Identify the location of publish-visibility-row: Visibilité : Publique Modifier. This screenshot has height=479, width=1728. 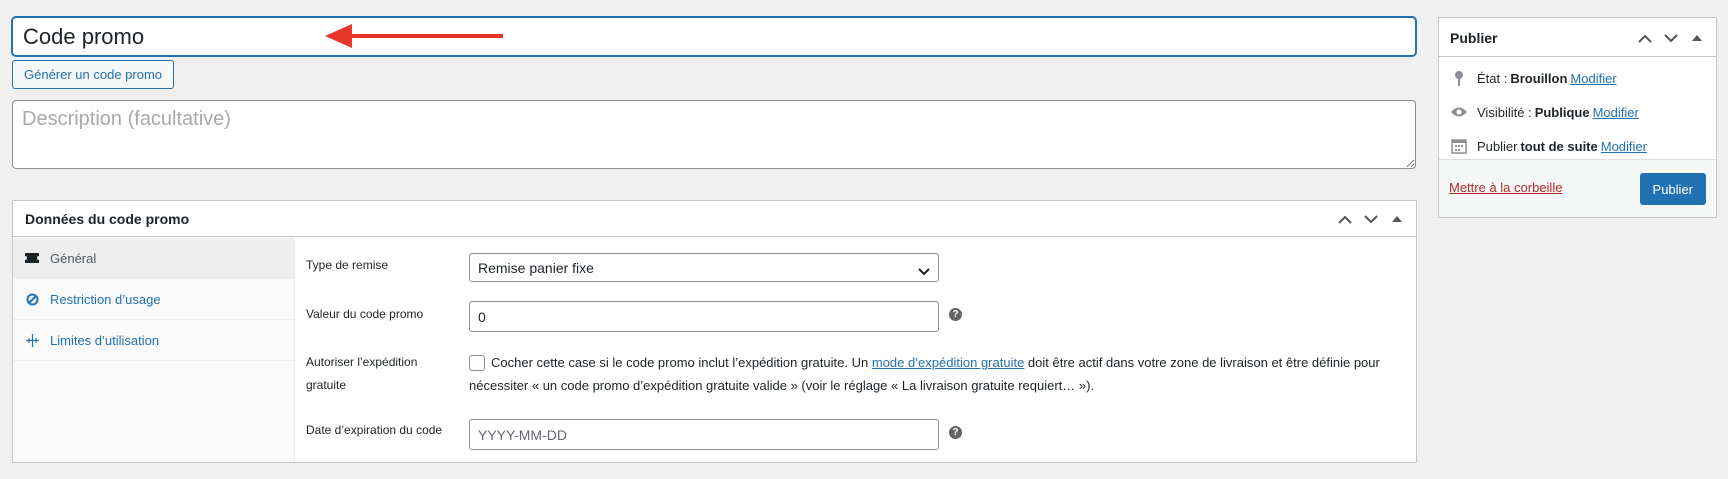
(1544, 112).